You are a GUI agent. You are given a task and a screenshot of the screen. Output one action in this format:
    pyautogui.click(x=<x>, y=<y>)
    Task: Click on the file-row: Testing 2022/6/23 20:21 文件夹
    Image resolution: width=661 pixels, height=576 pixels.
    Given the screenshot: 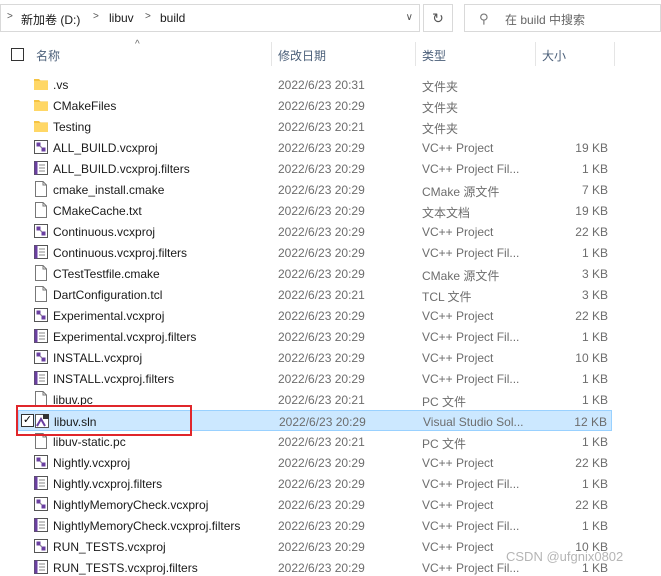 What is the action you would take?
    pyautogui.click(x=315, y=126)
    